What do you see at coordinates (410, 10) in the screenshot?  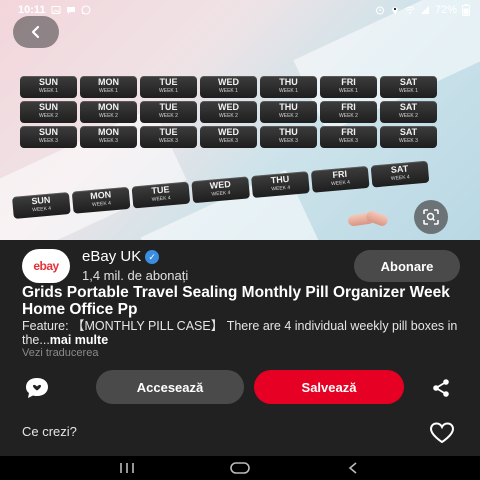 I see `wifi-icon` at bounding box center [410, 10].